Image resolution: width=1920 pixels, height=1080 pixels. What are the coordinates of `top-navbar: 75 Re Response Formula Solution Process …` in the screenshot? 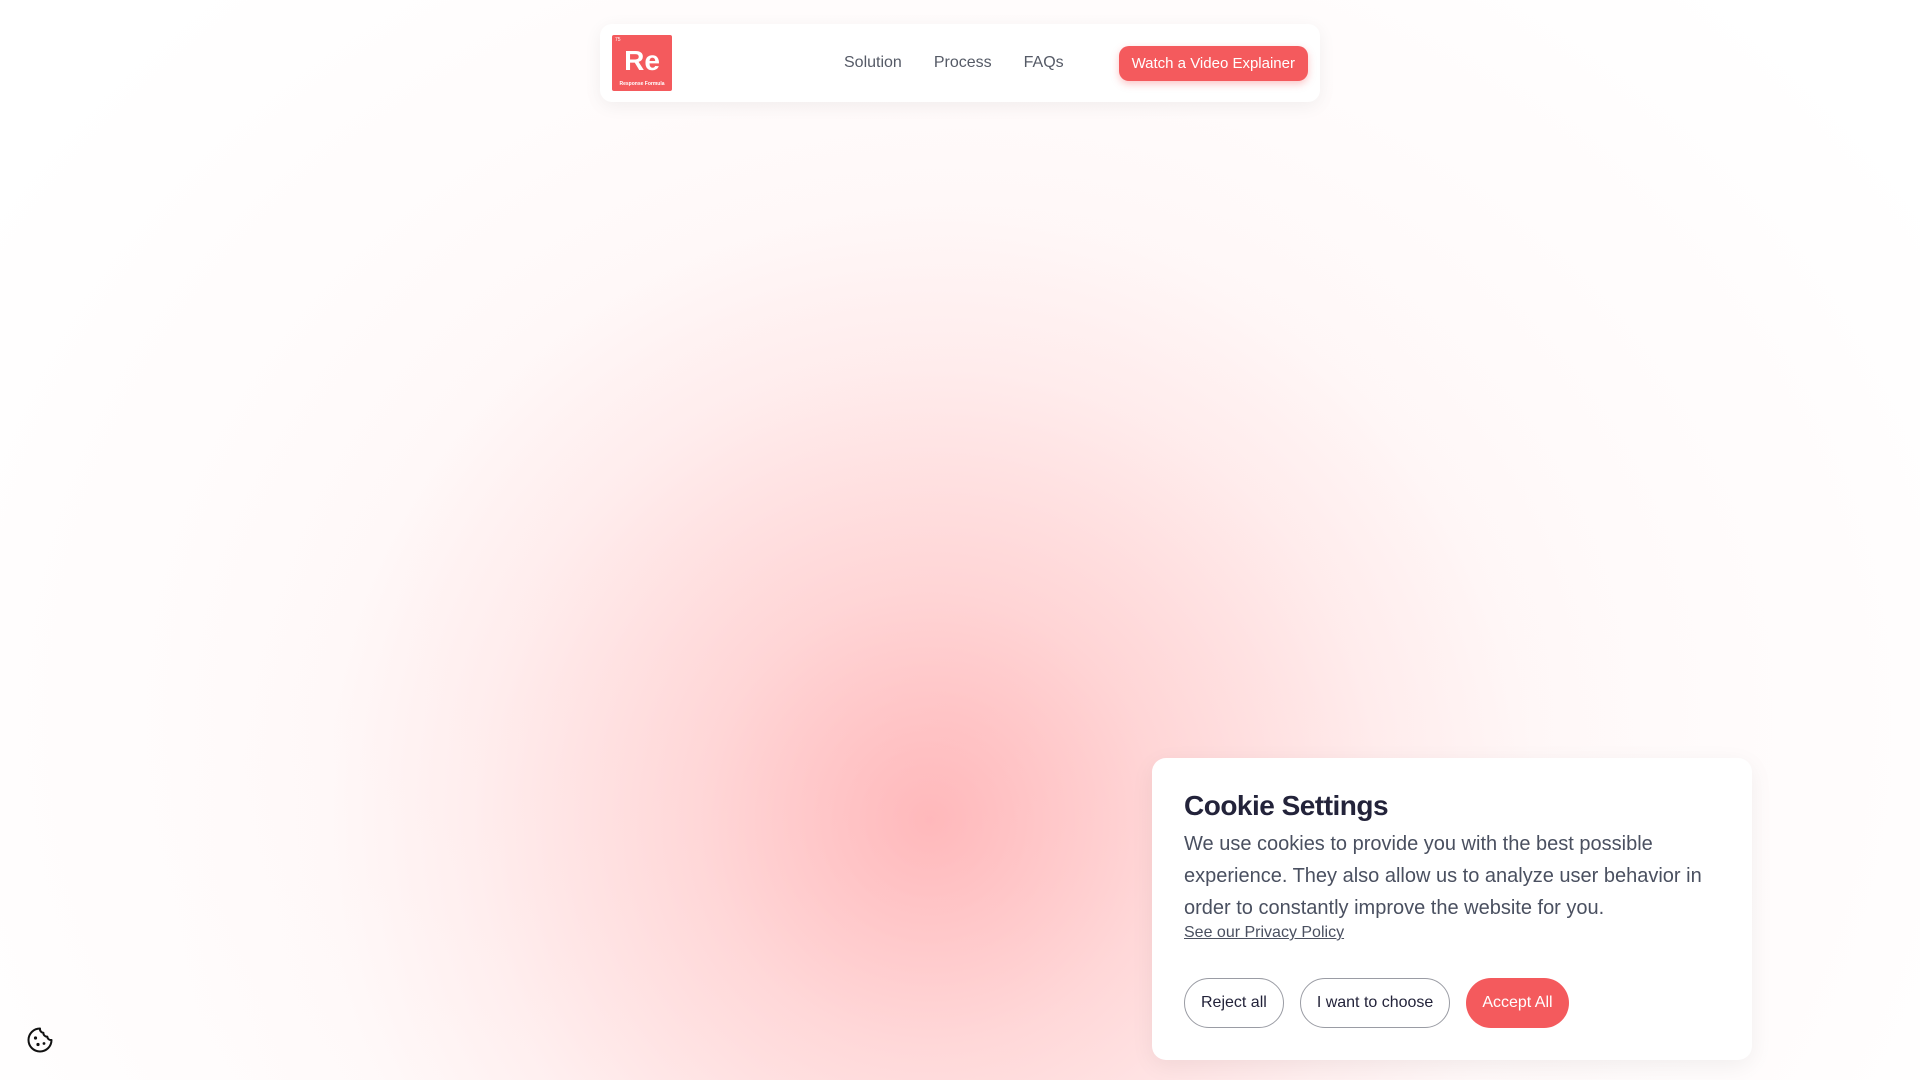 It's located at (960, 63).